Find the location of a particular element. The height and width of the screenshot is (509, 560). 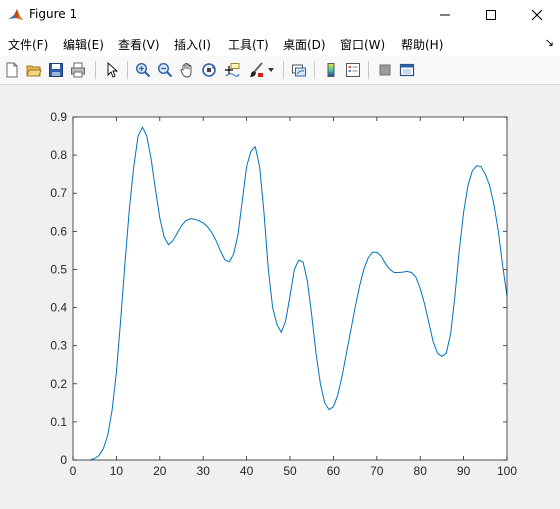

x-tick-label: 80 is located at coordinates (421, 471).